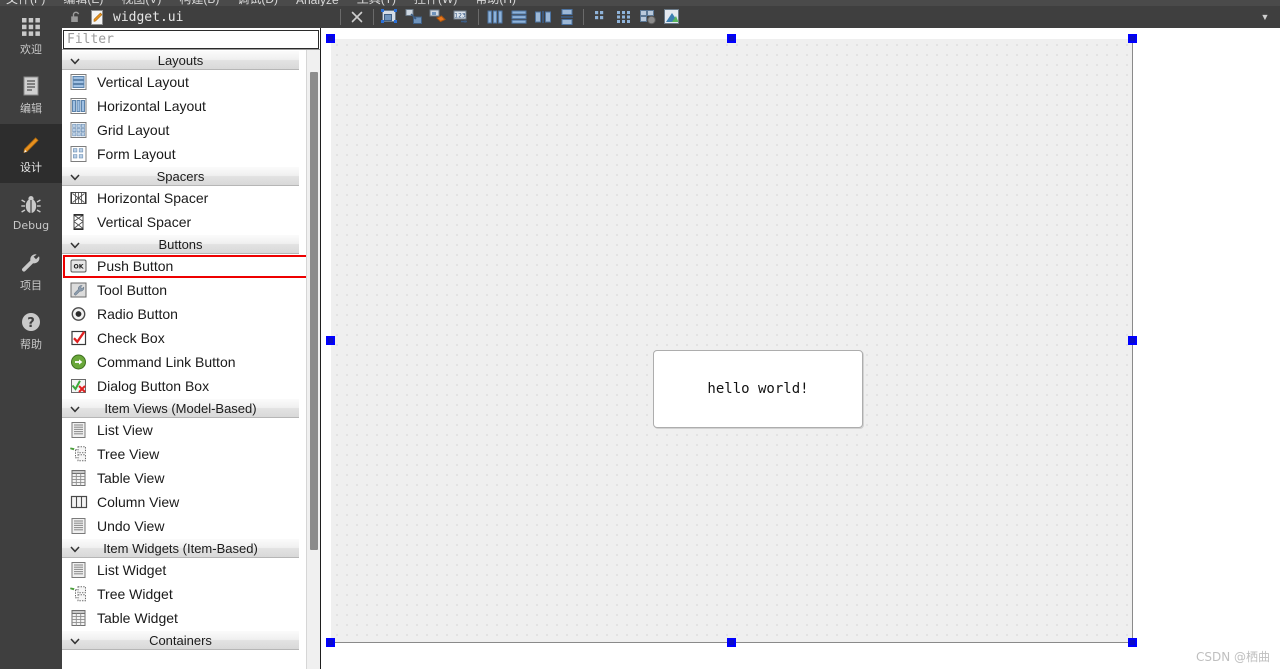  Describe the element at coordinates (600, 17) in the screenshot. I see `layout-in-form-button` at that location.